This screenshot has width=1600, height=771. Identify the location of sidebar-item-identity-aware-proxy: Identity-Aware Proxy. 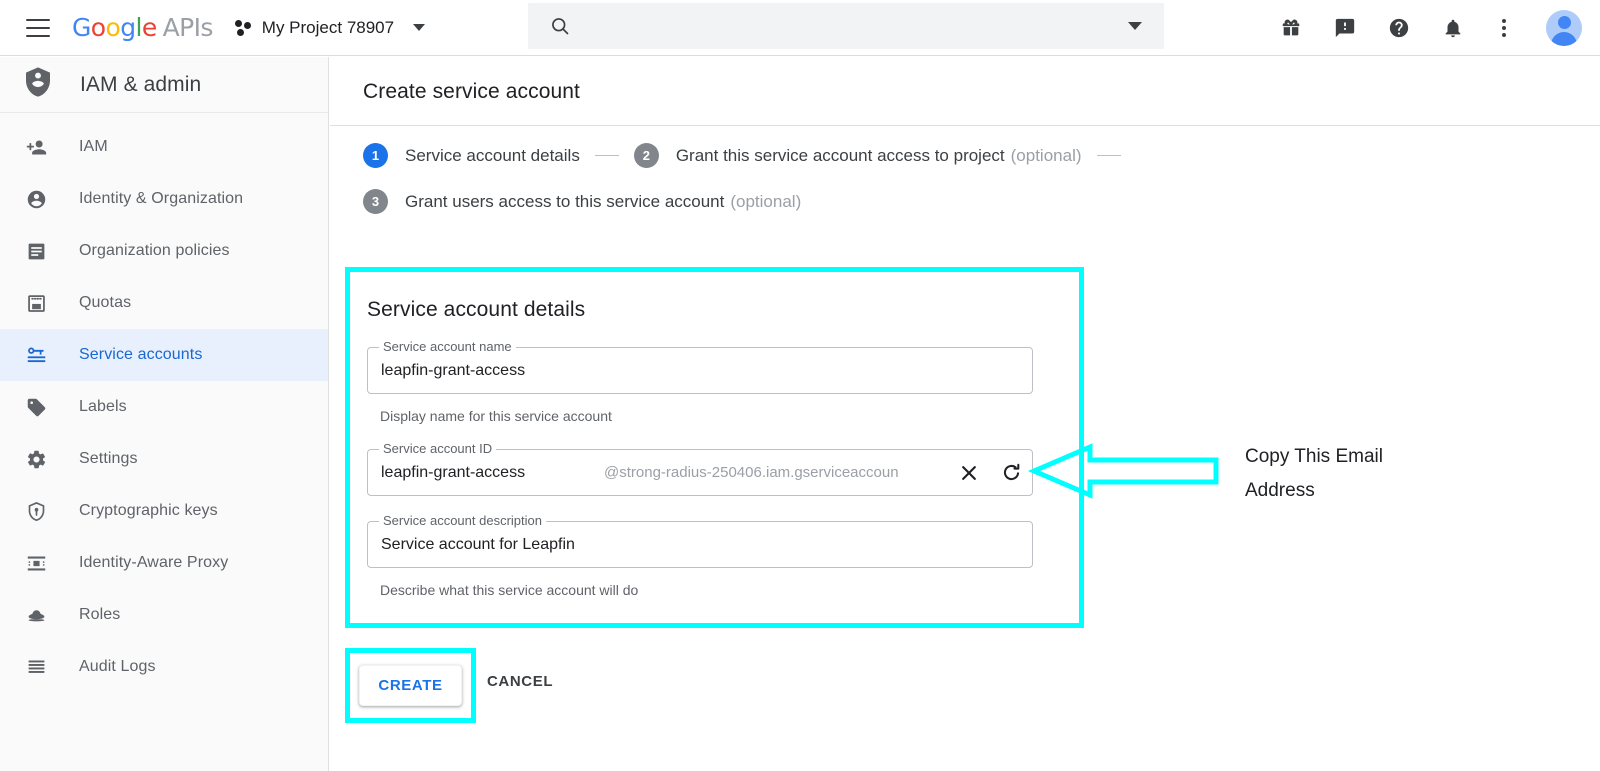
(164, 563).